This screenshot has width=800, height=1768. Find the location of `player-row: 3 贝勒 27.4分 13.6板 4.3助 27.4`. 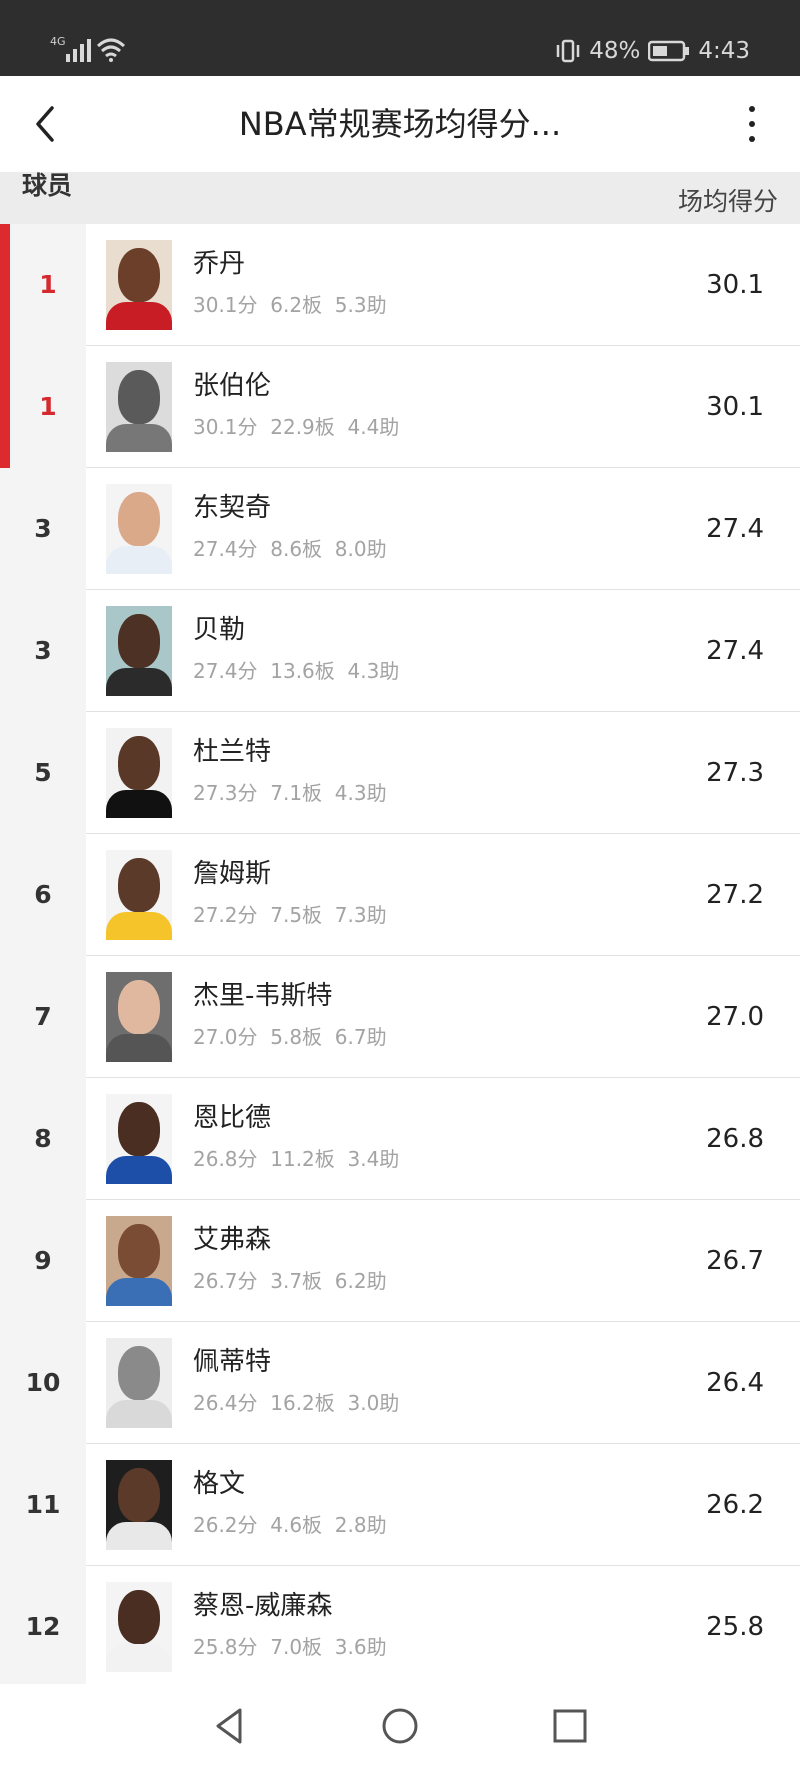

player-row: 3 贝勒 27.4分 13.6板 4.3助 27.4 is located at coordinates (400, 651).